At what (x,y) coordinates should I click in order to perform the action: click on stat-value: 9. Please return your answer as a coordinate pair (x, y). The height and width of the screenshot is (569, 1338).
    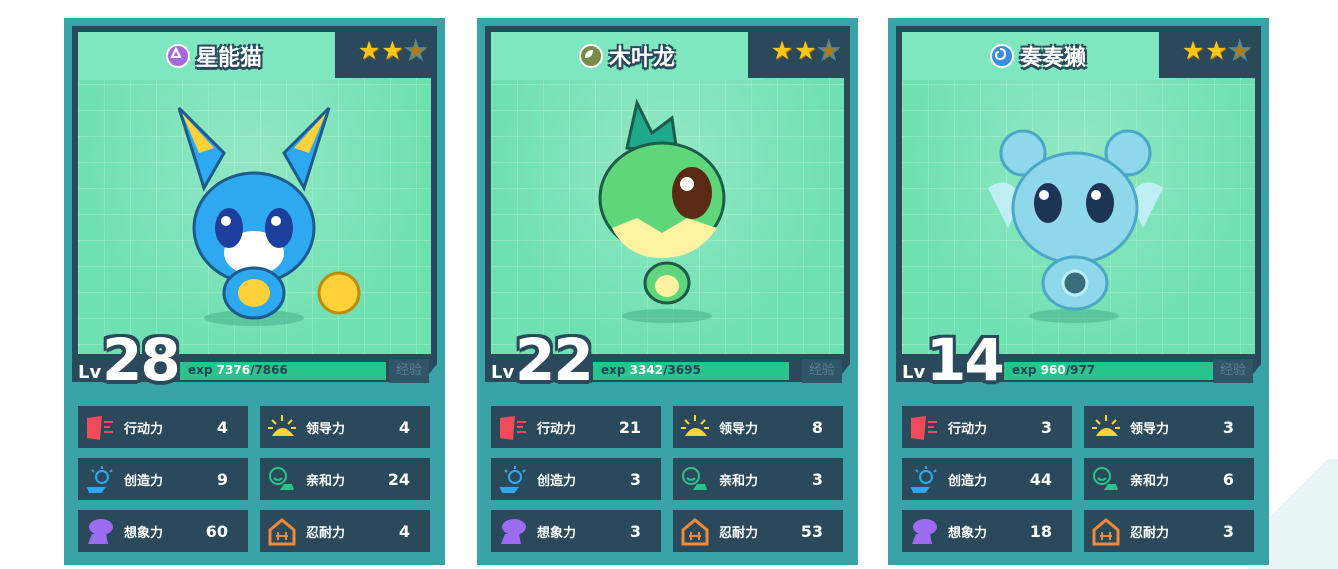
    Looking at the image, I should click on (222, 479).